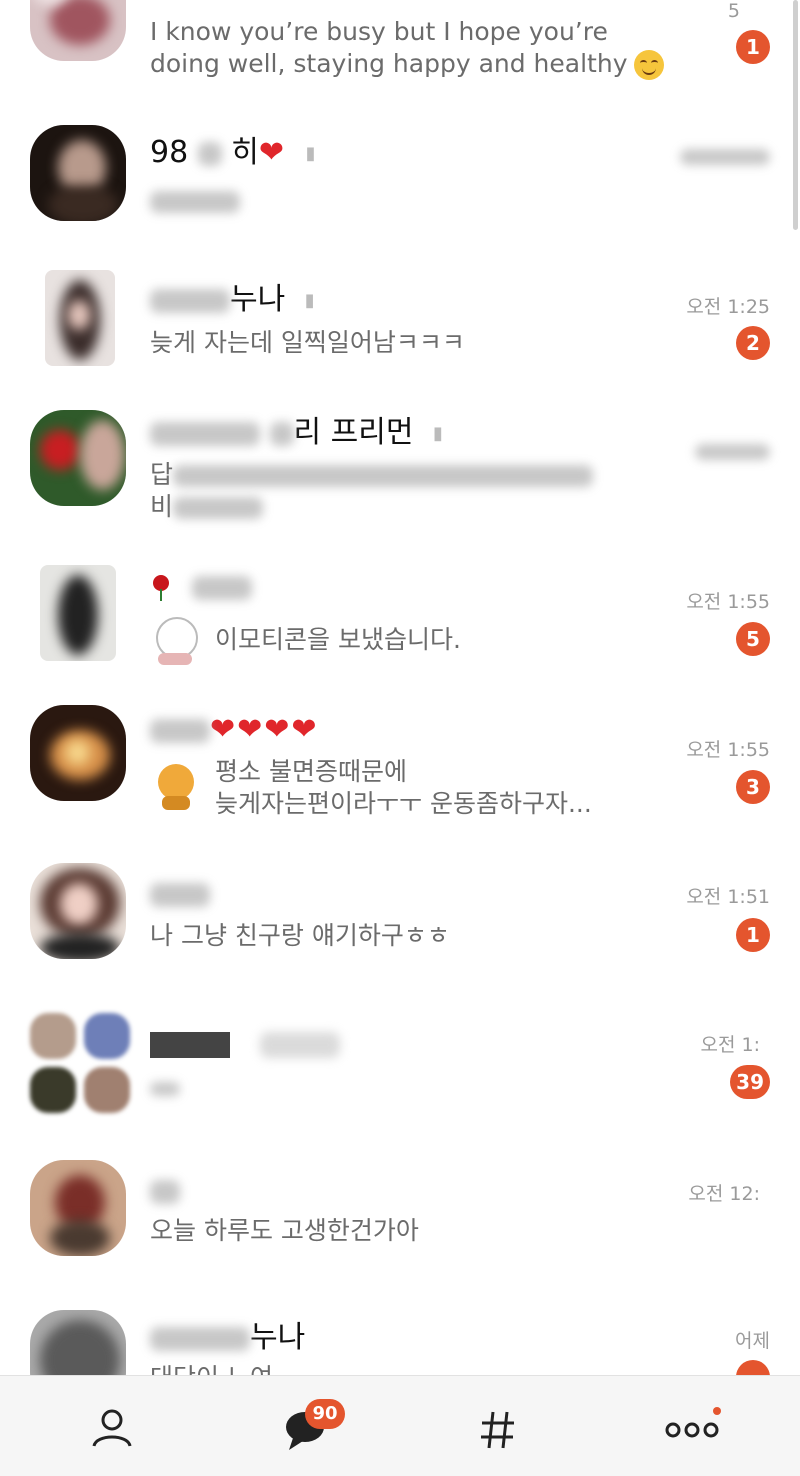  What do you see at coordinates (338, 639) in the screenshot?
I see `chat-preview: 이모티콘을 보냈습니다.` at bounding box center [338, 639].